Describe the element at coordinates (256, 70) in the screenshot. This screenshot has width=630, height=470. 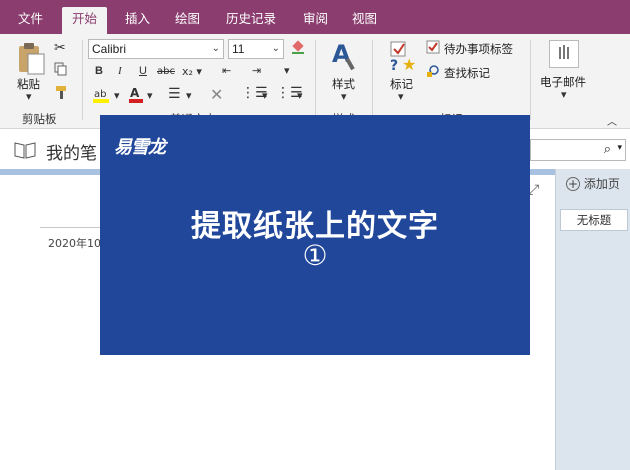
I see `increase-indent-icon: ⇥` at that location.